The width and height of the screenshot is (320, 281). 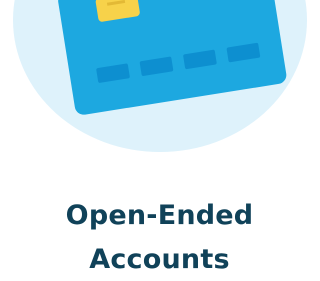 I want to click on feature-title-line-1: Open-Ended, so click(x=159, y=215).